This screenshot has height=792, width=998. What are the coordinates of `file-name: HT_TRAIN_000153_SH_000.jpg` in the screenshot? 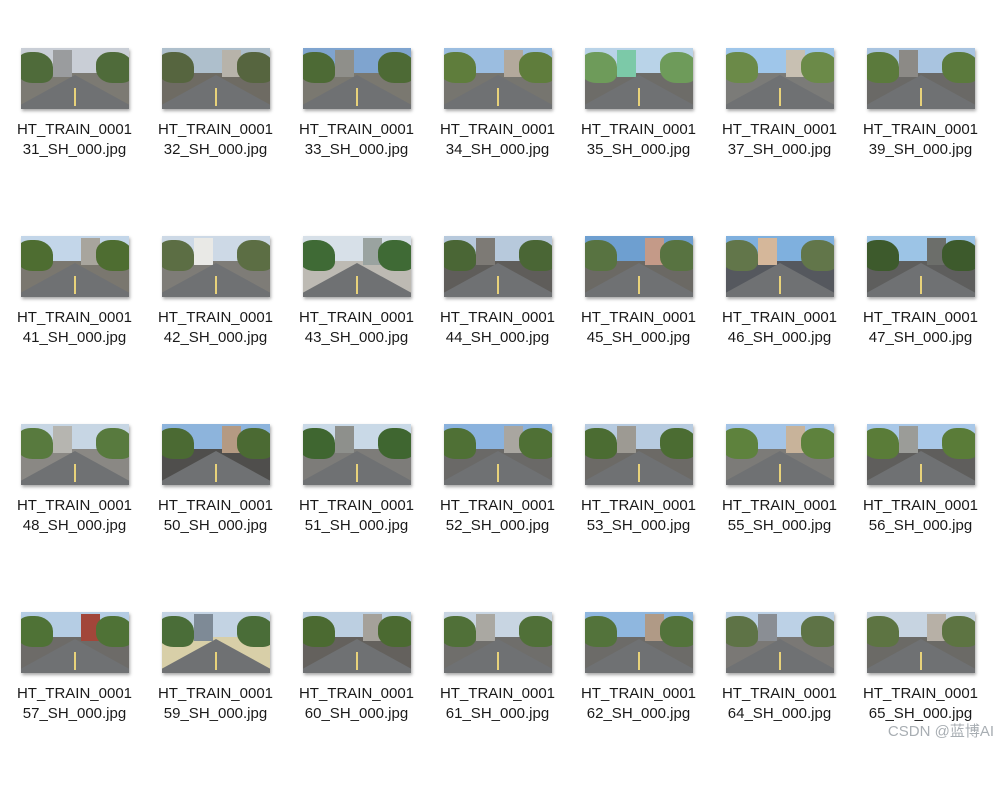 It's located at (638, 515).